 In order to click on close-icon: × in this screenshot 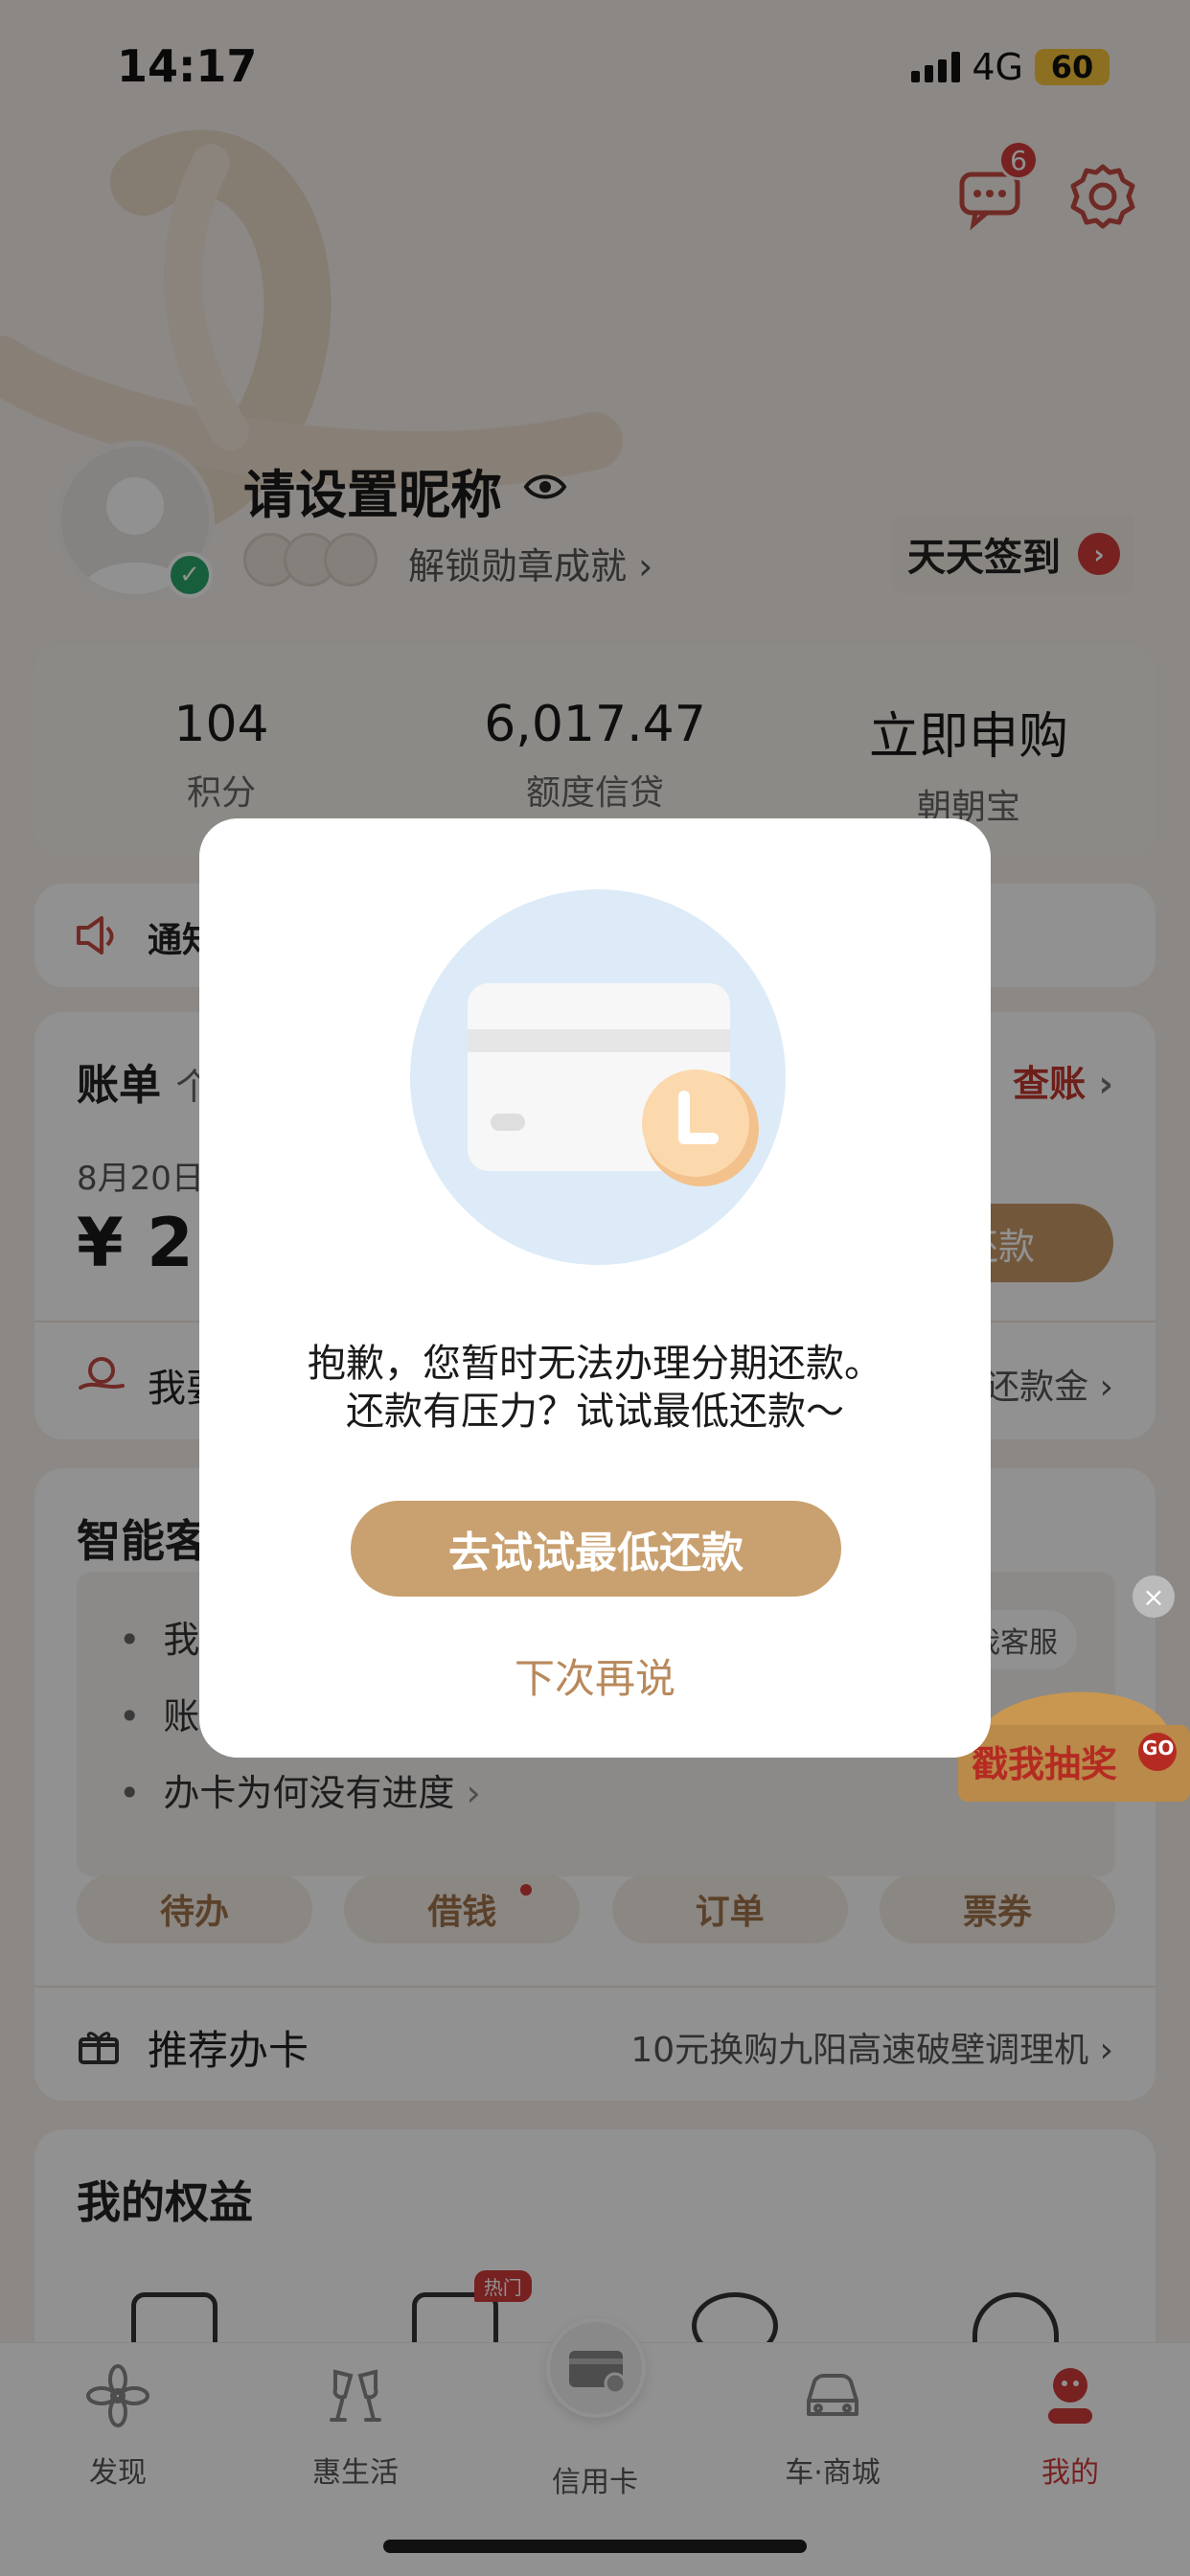, I will do `click(1154, 1597)`.